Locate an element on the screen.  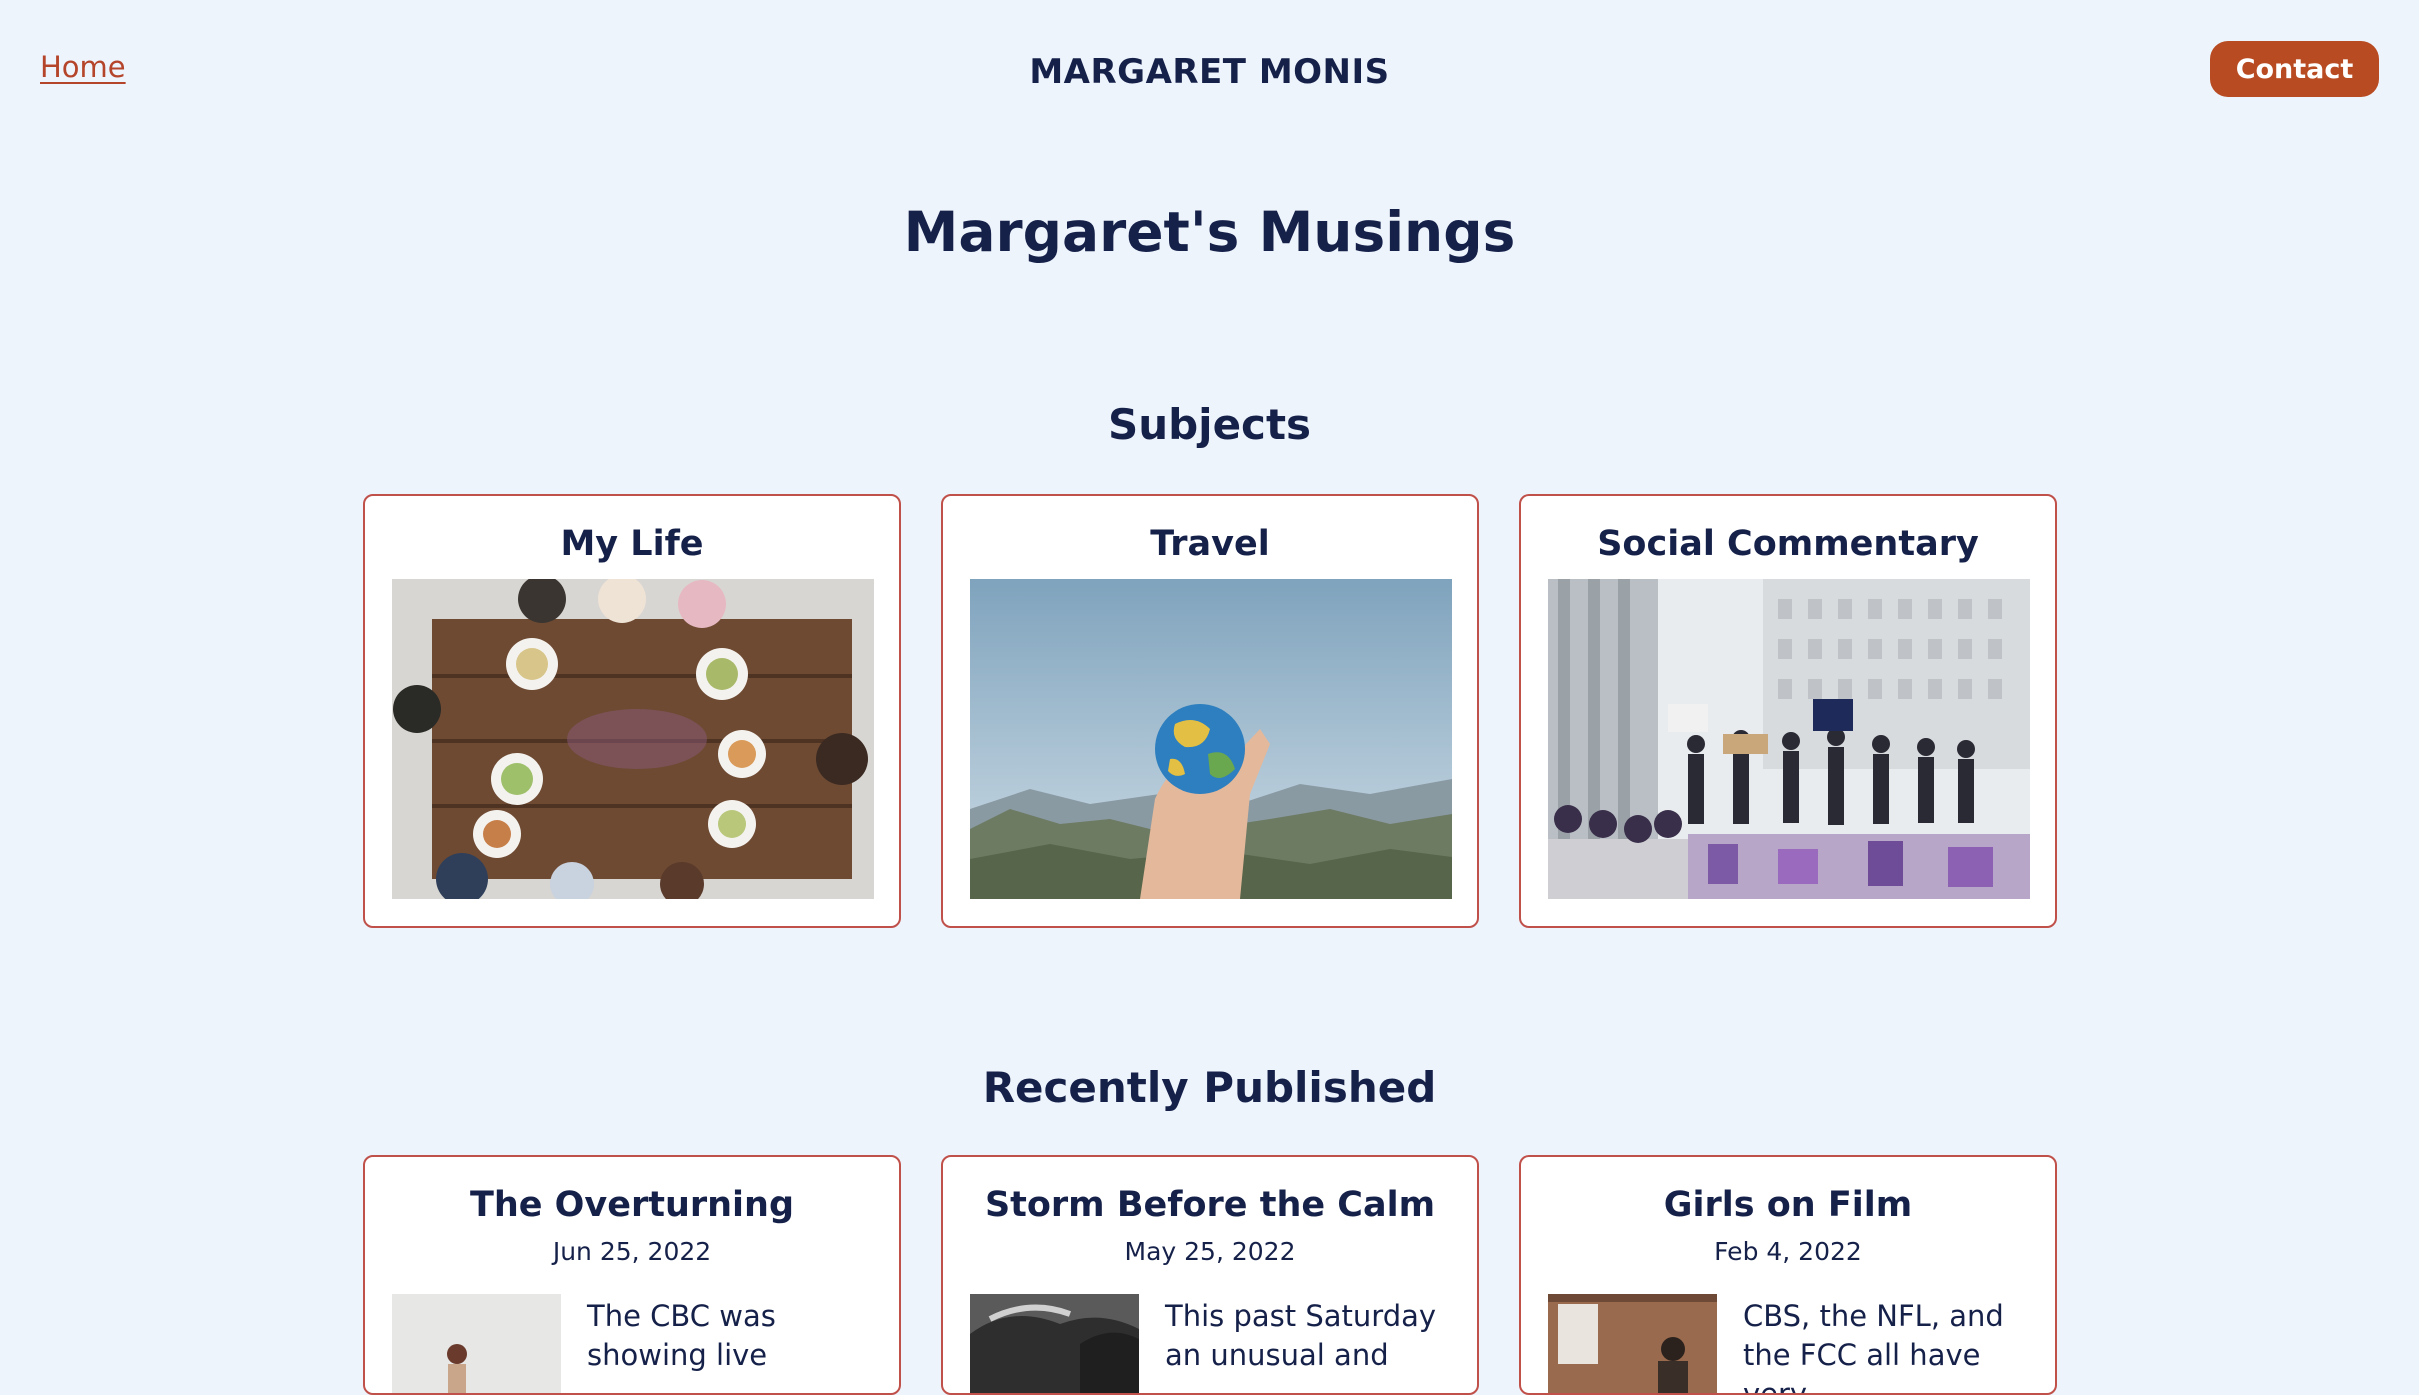
post-title: Girls on Film is located at coordinates (1788, 1205).